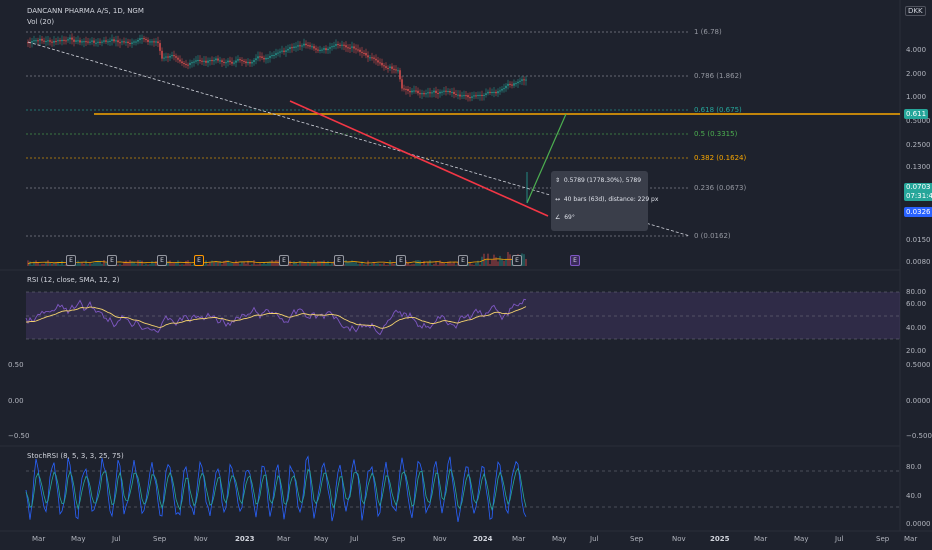 This screenshot has height=550, width=932. What do you see at coordinates (558, 199) in the screenshot?
I see `bars-range-icon: ↔` at bounding box center [558, 199].